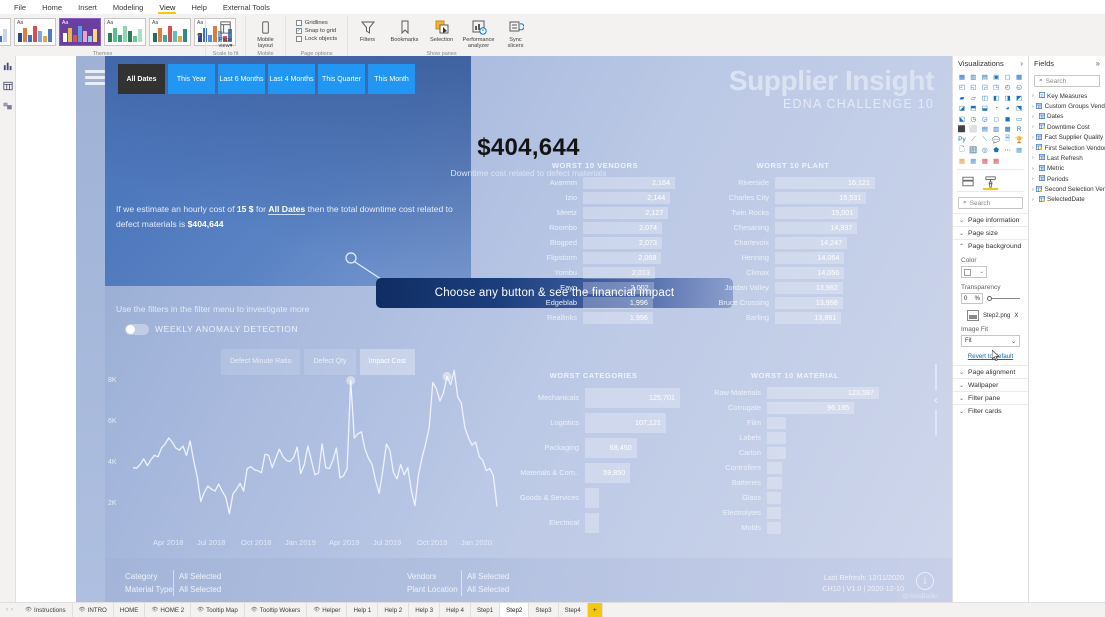  What do you see at coordinates (141, 79) in the screenshot?
I see `date-button-all-dates: All Dates` at bounding box center [141, 79].